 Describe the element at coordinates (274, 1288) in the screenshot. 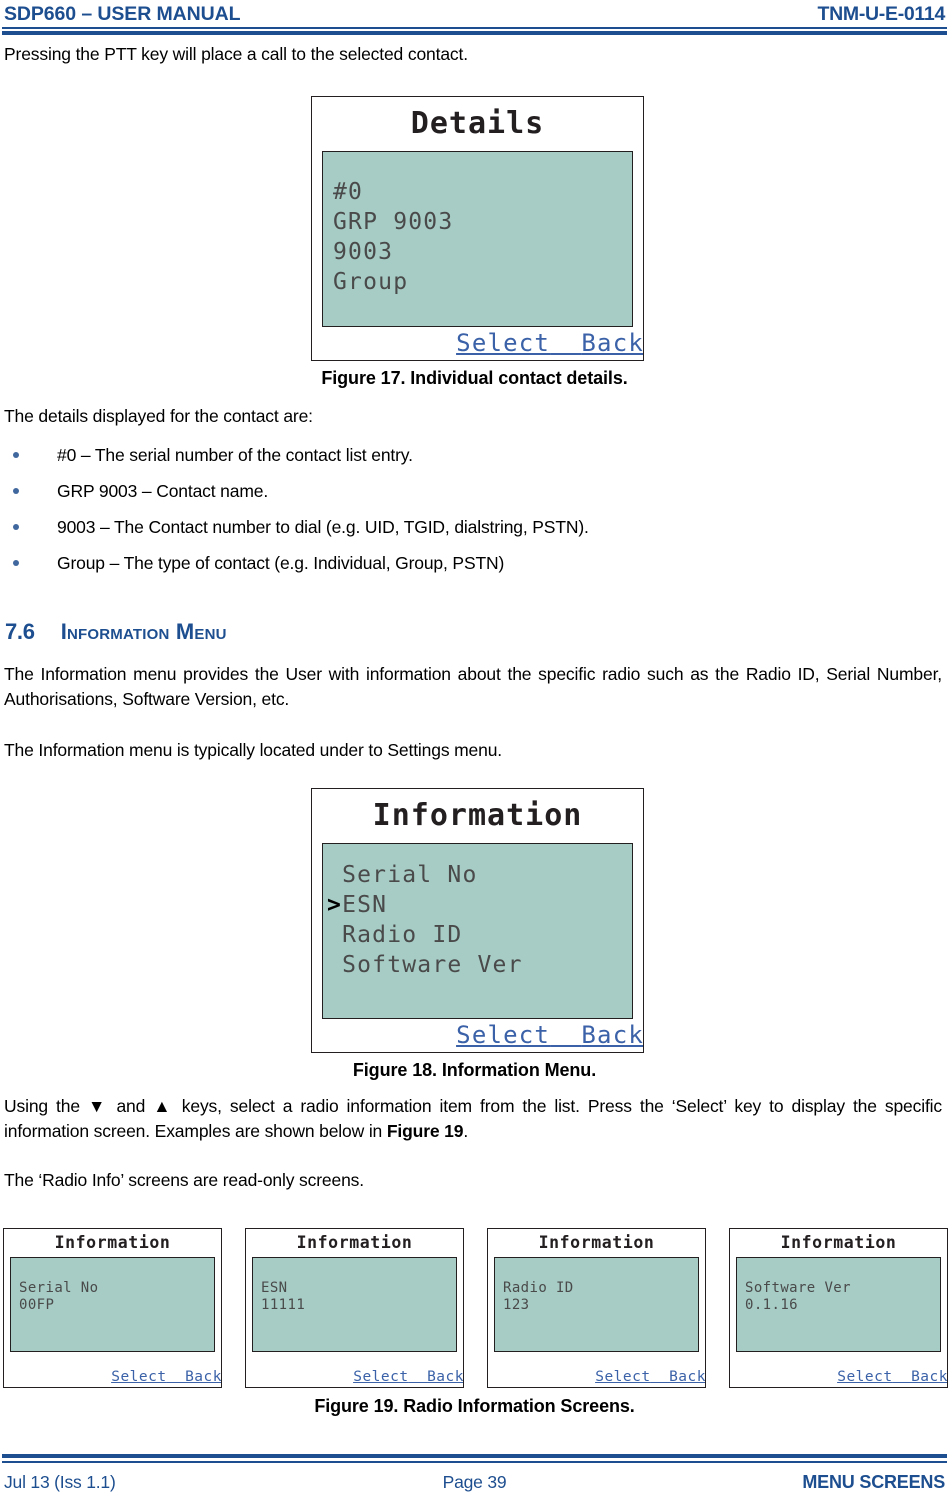

I see `lcd-label-esn: ESN` at that location.